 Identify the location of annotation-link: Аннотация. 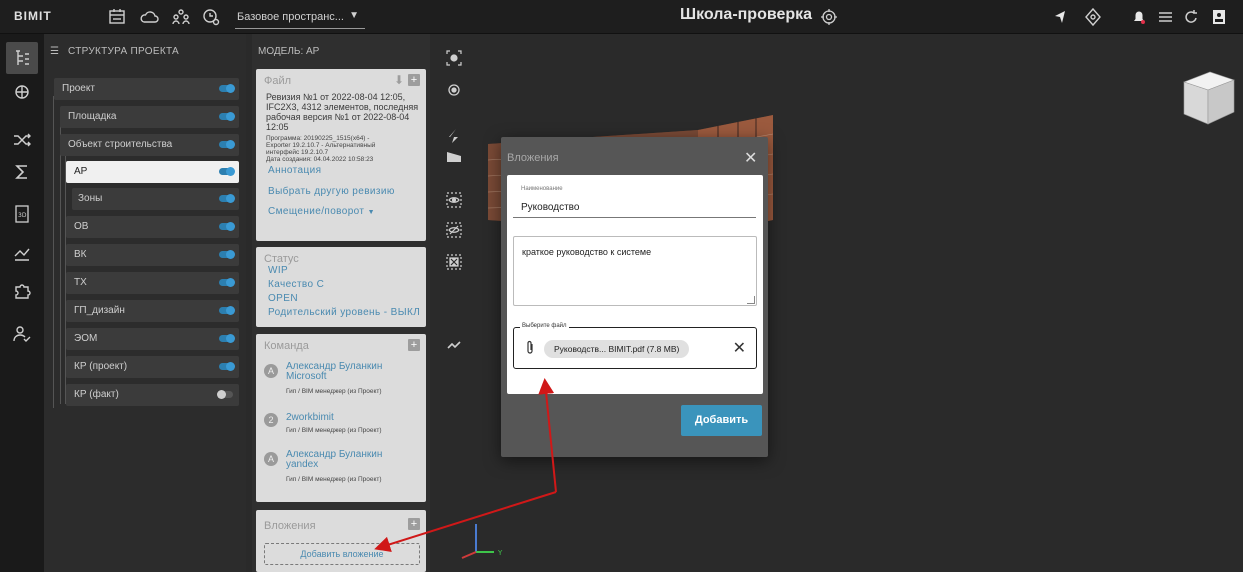
(294, 170).